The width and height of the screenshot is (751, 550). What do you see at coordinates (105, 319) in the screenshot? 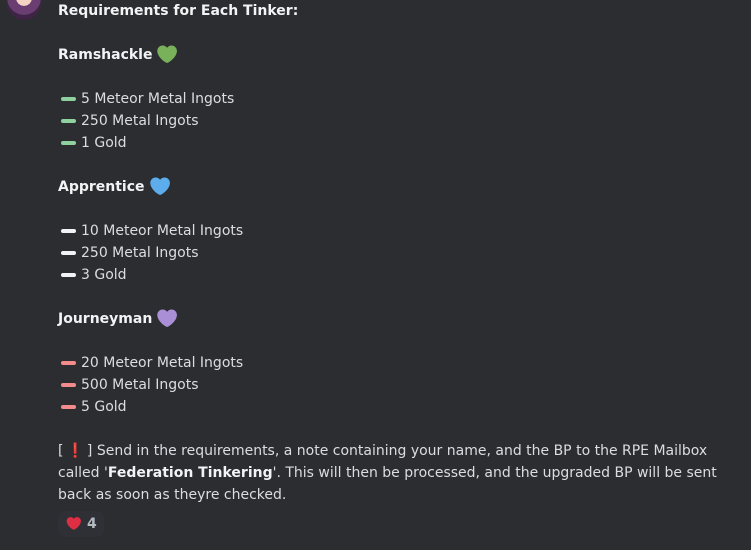
I see `tier-name: Journeyman` at bounding box center [105, 319].